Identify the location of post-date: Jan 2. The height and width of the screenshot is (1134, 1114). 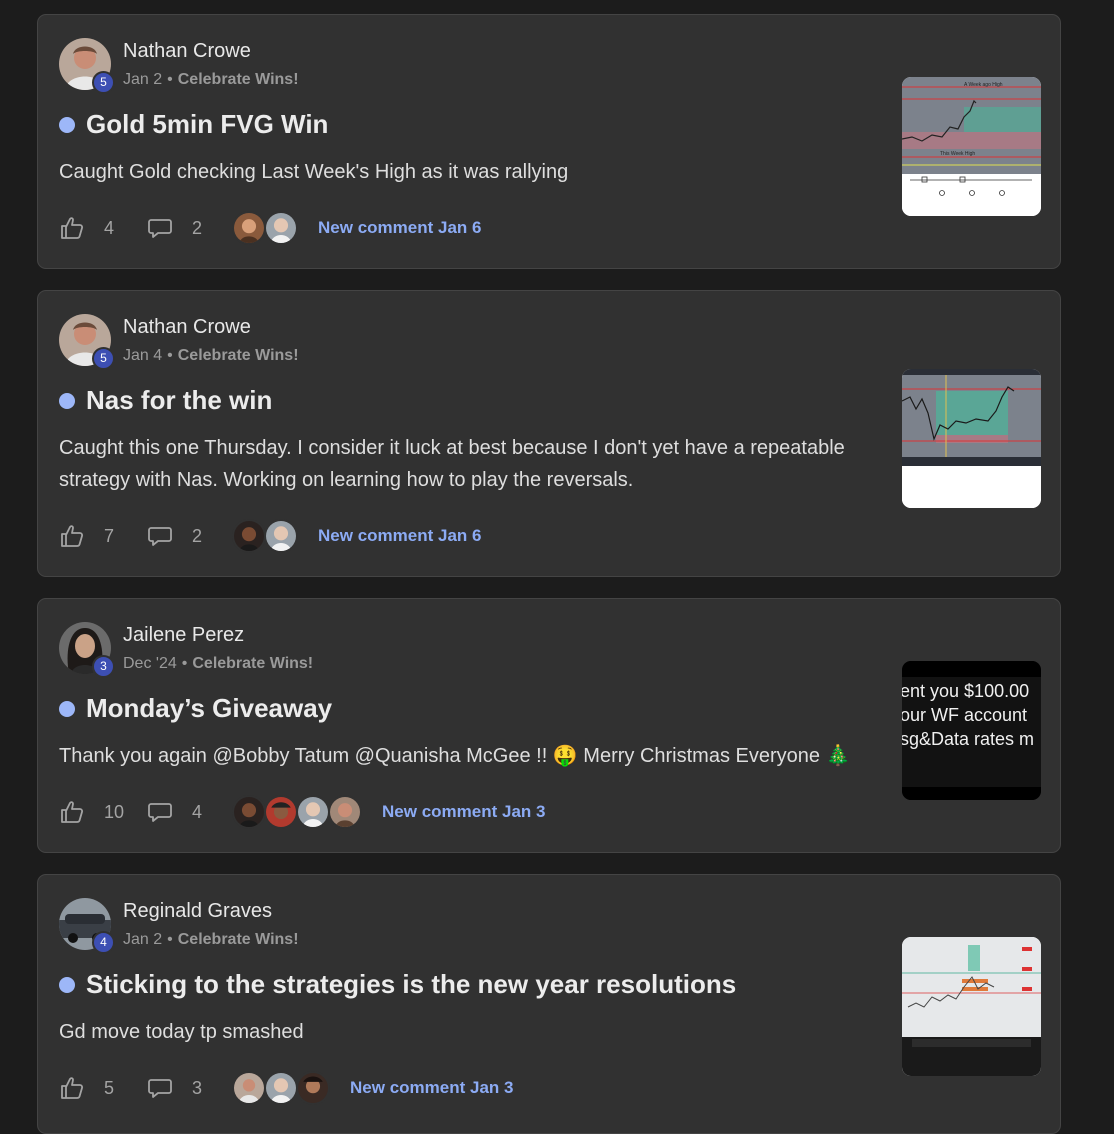
(143, 79).